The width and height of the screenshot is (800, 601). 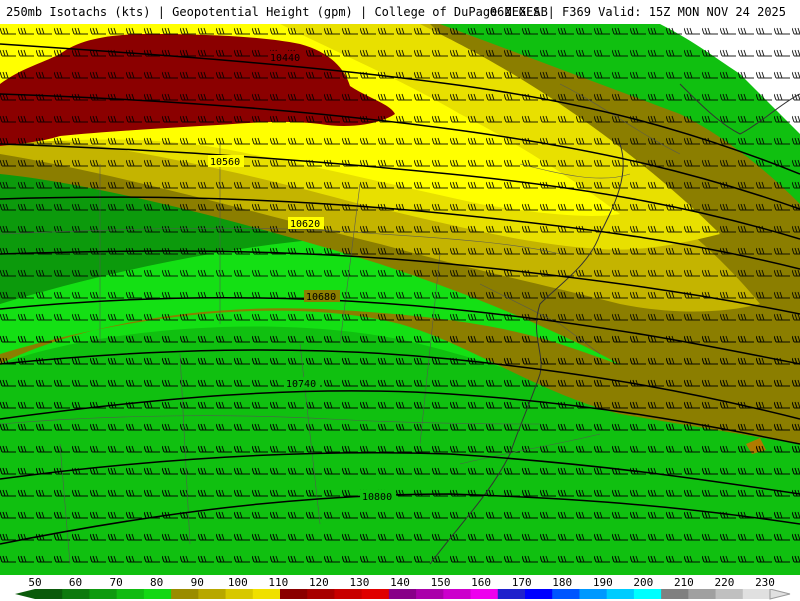 What do you see at coordinates (318, 582) in the screenshot?
I see `colorbar-label: 120` at bounding box center [318, 582].